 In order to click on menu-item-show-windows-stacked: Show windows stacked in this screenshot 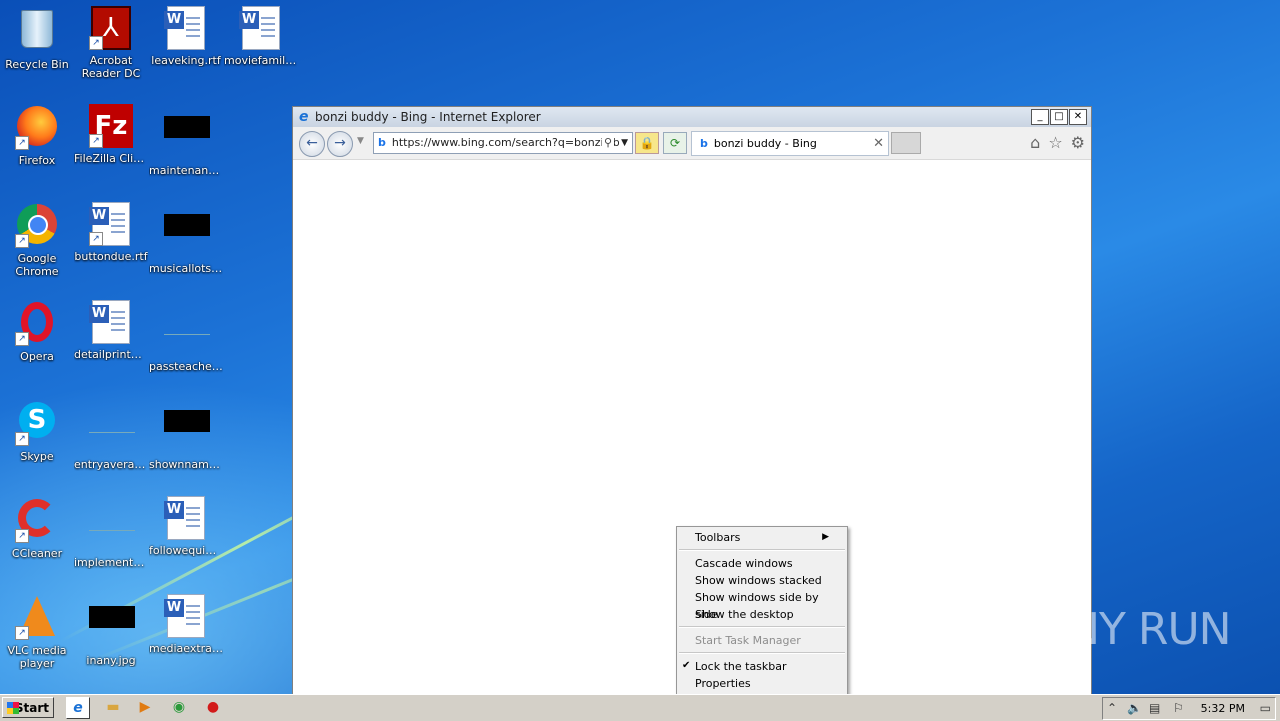, I will do `click(765, 580)`.